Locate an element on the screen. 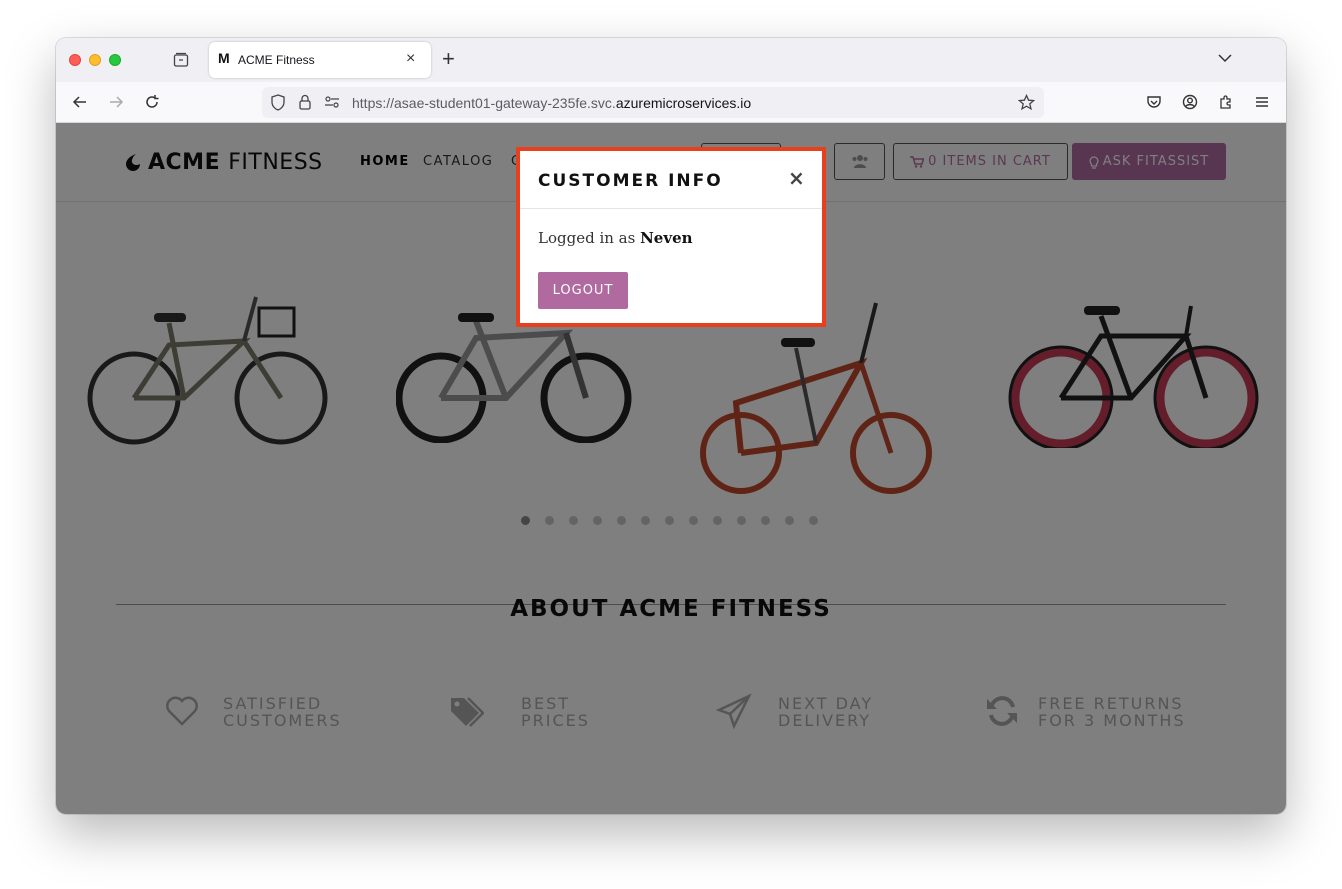  bookmark-star-icon is located at coordinates (1026, 102).